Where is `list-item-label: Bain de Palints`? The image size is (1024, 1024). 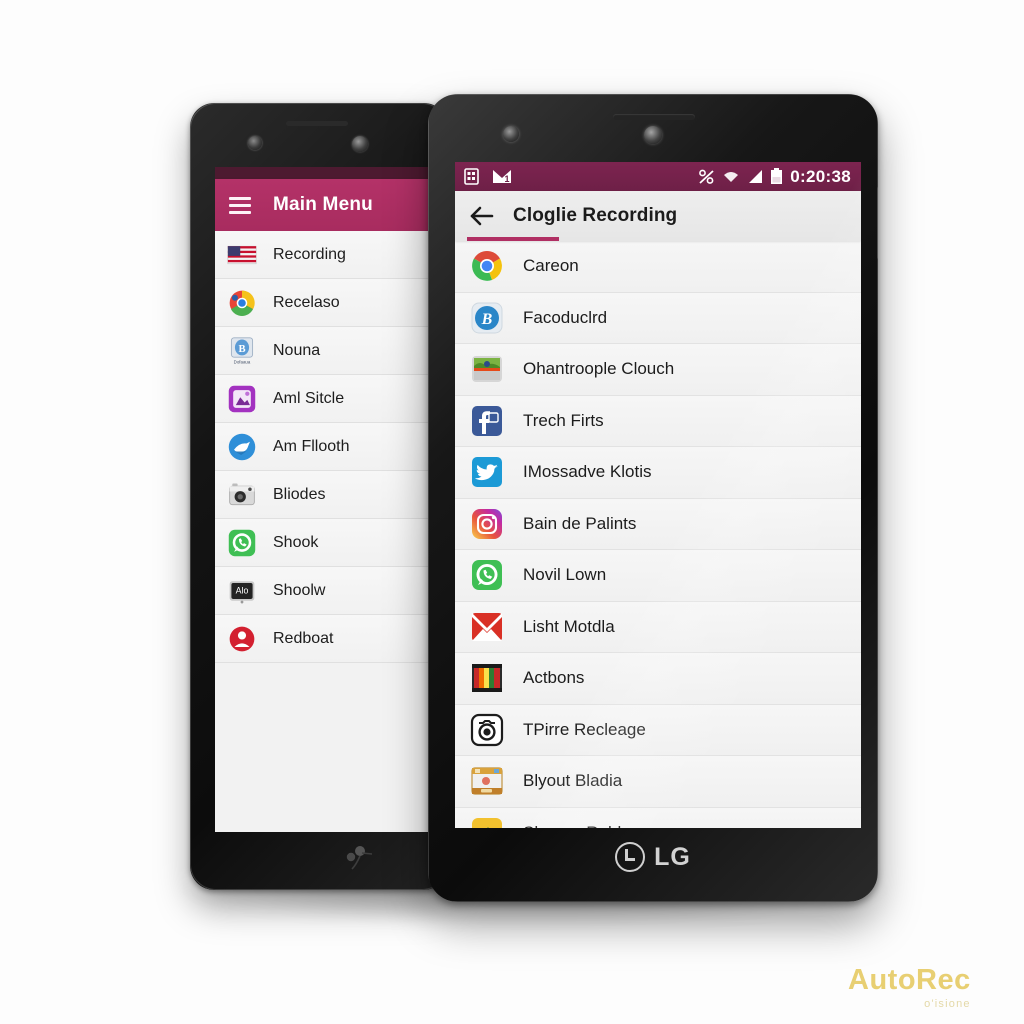 list-item-label: Bain de Palints is located at coordinates (580, 523).